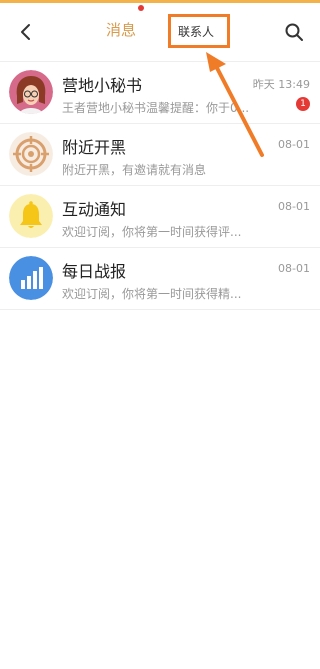 This screenshot has height=669, width=320. Describe the element at coordinates (160, 1) in the screenshot. I see `top-accent-bar` at that location.